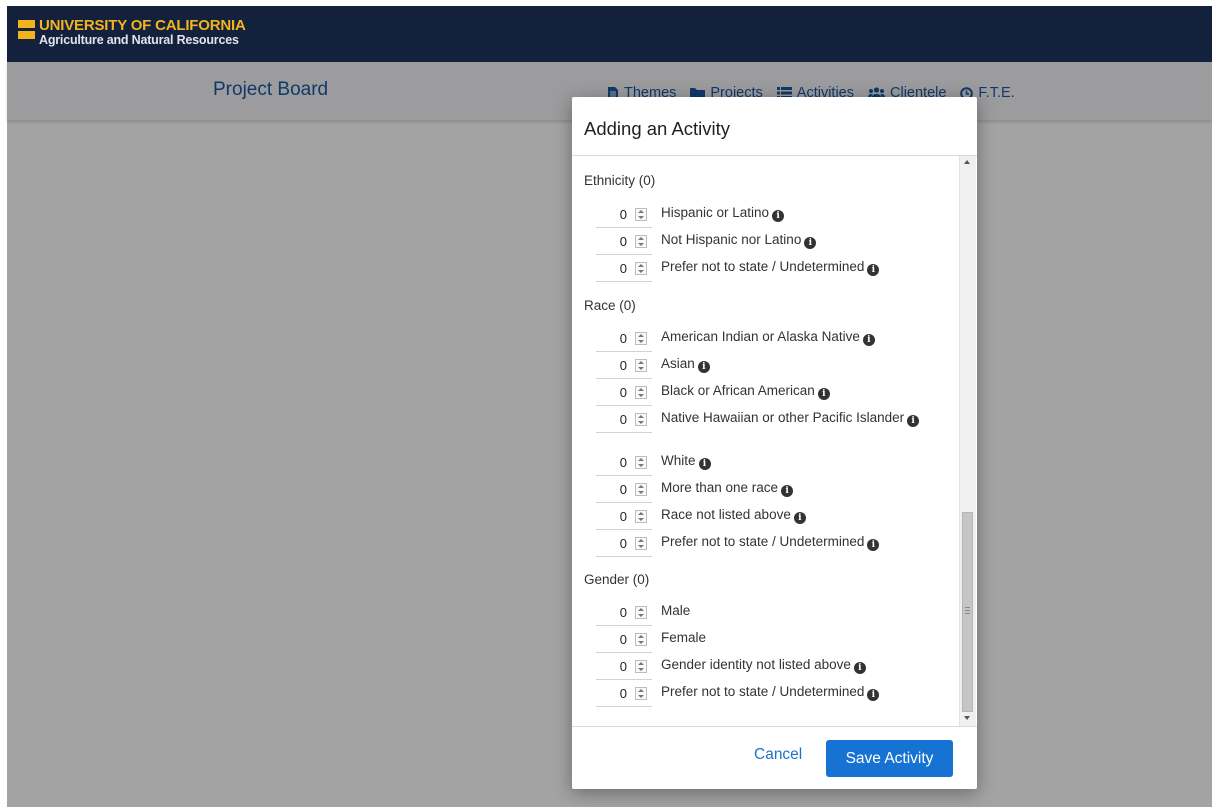 The image size is (1212, 807). What do you see at coordinates (760, 336) in the screenshot?
I see `count-label-text: American Indian or Alaska Native` at bounding box center [760, 336].